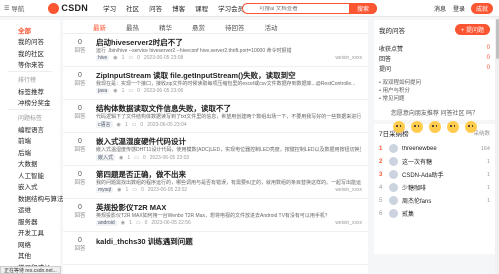 Image resolution: width=499 pixels, height=274 pixels. What do you see at coordinates (497, 145) in the screenshot?
I see `page-scrollbar` at bounding box center [497, 145].